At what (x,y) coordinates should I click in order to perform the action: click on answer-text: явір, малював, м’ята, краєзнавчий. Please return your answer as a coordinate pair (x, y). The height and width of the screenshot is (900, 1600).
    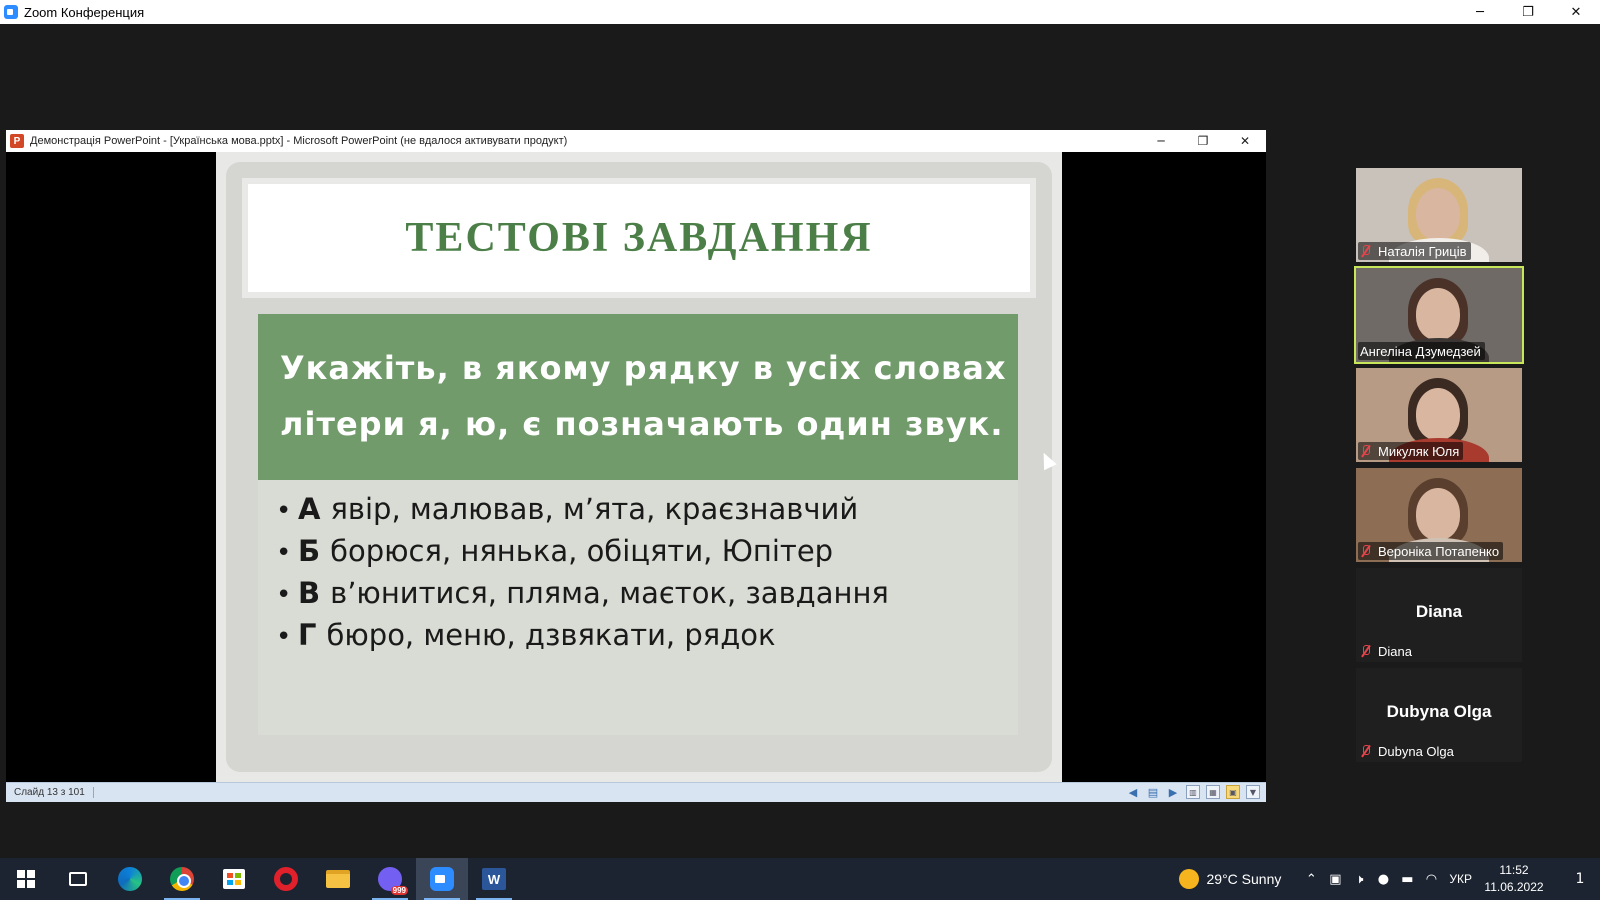
    Looking at the image, I should click on (594, 509).